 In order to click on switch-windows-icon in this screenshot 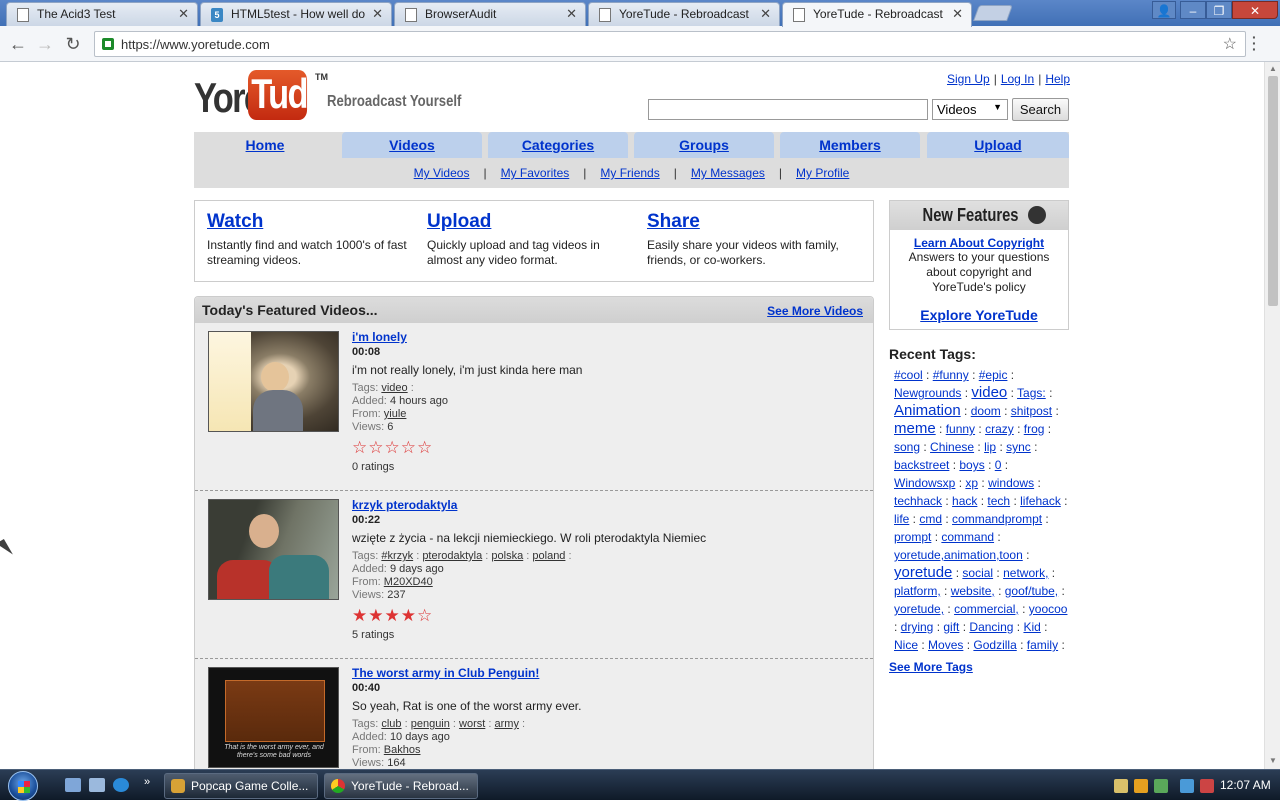, I will do `click(97, 785)`.